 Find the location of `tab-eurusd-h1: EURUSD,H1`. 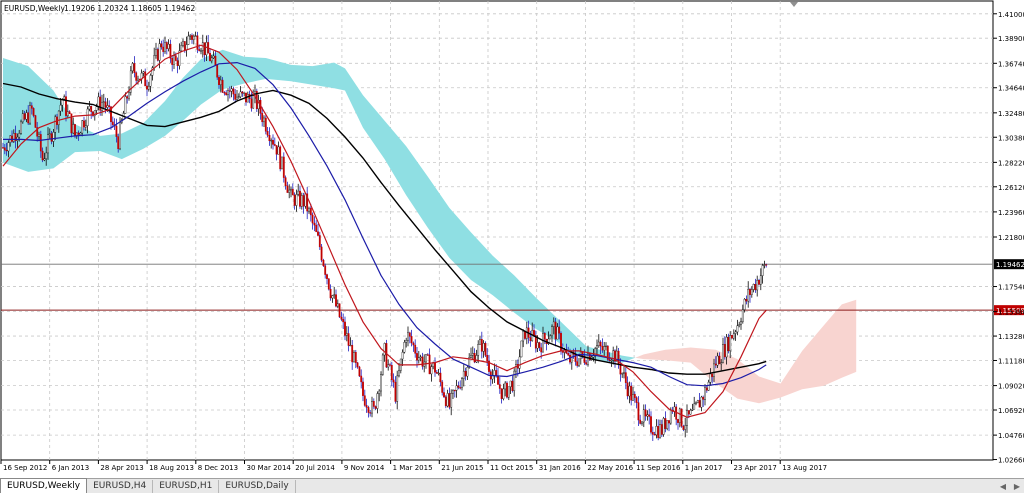

tab-eurusd-h1: EURUSD,H1 is located at coordinates (186, 486).